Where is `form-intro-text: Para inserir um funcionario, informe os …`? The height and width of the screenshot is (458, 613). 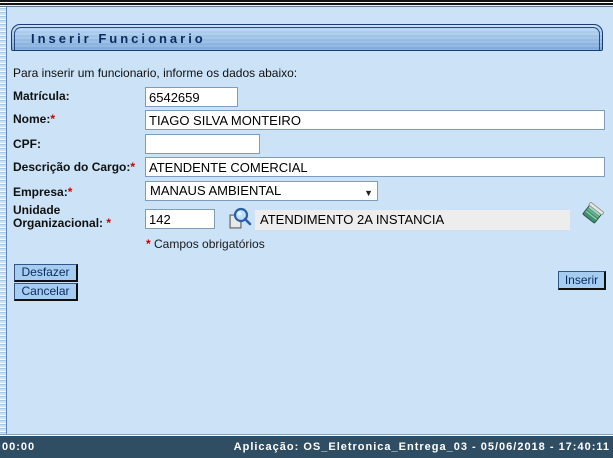 form-intro-text: Para inserir um funcionario, informe os … is located at coordinates (155, 73).